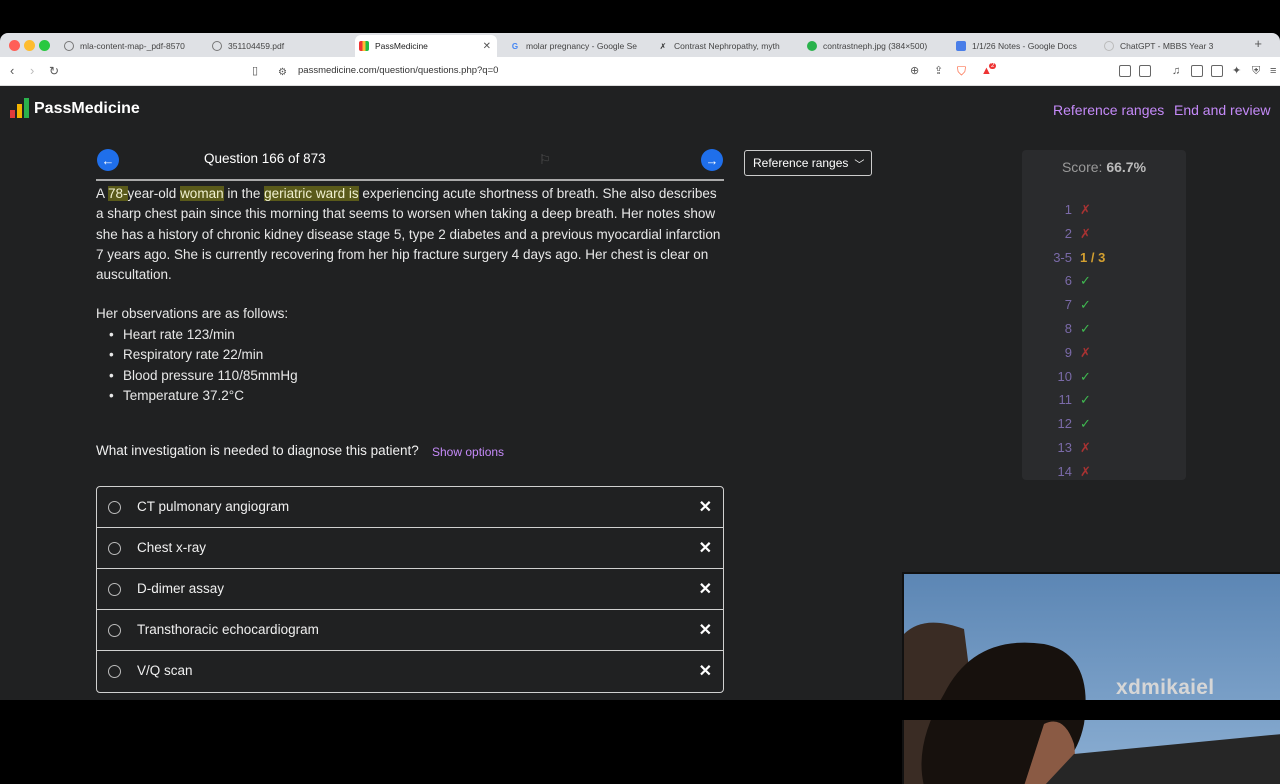  Describe the element at coordinates (663, 46) in the screenshot. I see `site-icon: ✗` at that location.